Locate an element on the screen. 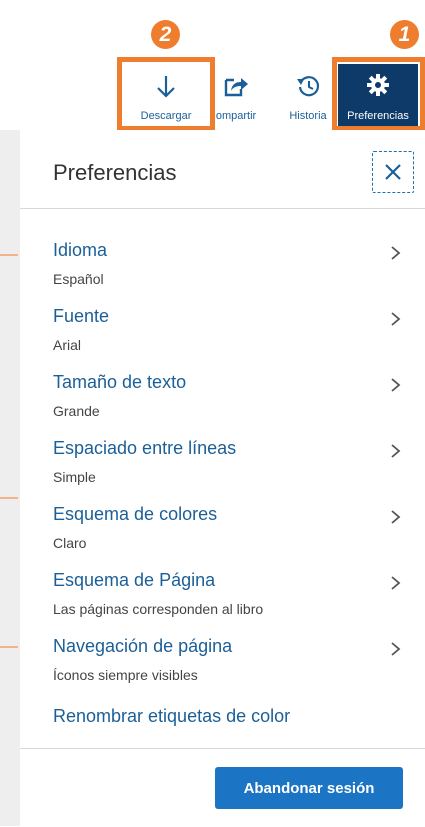 This screenshot has height=827, width=425. pref-item-tamano-texto: Tamaño de texto Grande is located at coordinates (222, 405).